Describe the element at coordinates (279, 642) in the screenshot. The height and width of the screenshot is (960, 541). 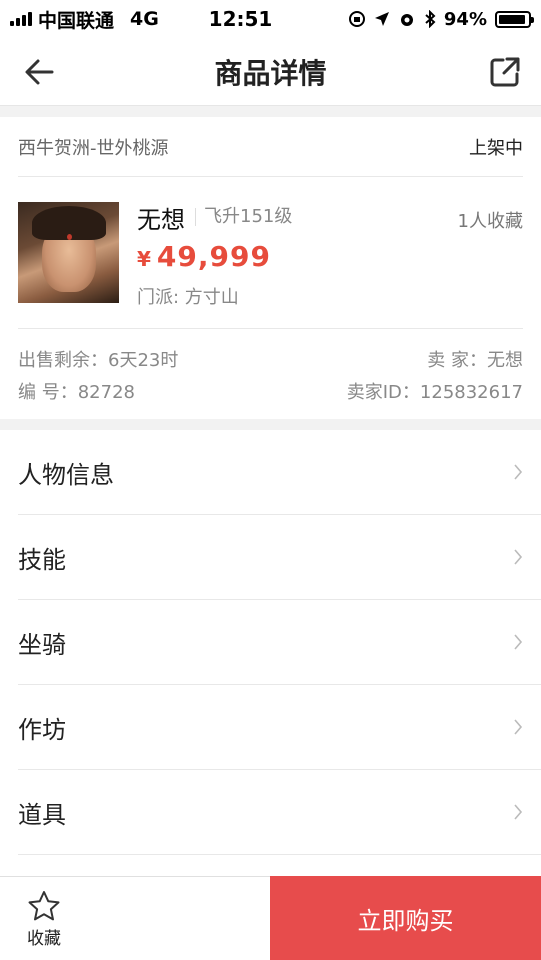
I see `menu-item-mounts: 坐骑` at that location.